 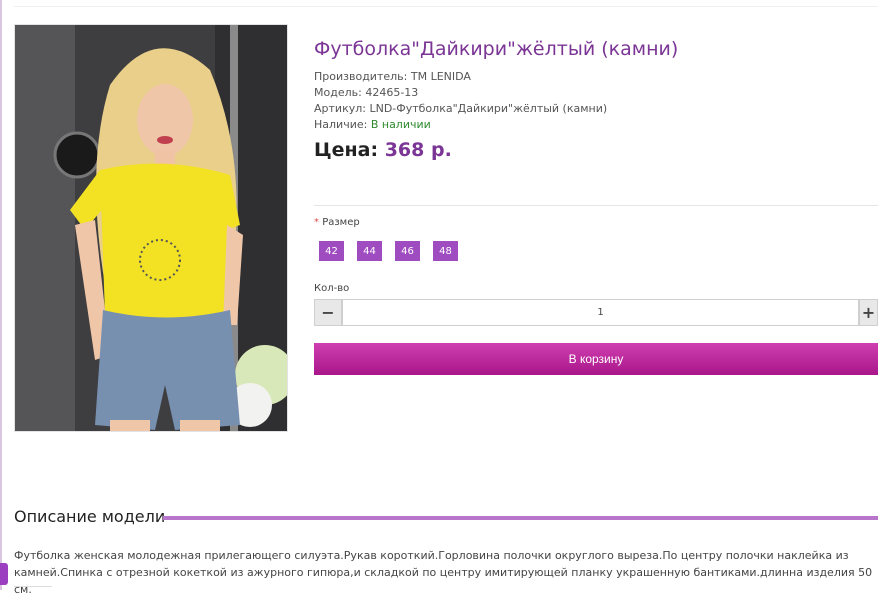 What do you see at coordinates (596, 359) in the screenshot?
I see `add-to-cart-button: В корзину` at bounding box center [596, 359].